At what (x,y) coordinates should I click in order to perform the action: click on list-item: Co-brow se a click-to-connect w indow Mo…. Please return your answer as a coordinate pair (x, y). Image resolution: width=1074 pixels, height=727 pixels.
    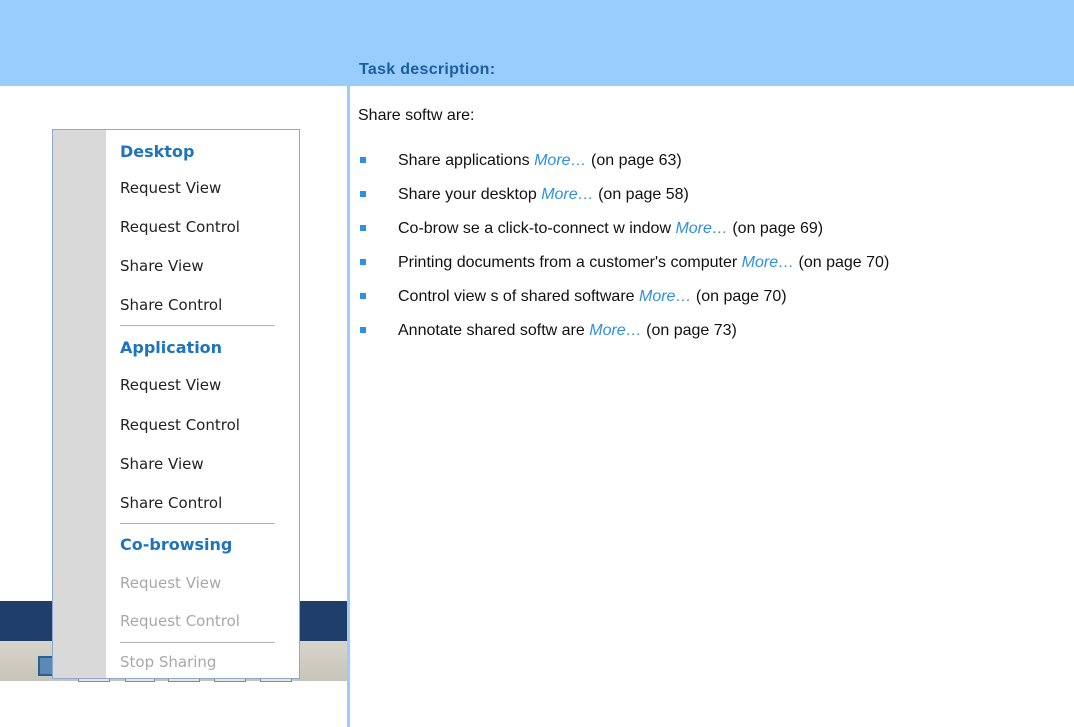
    Looking at the image, I should click on (698, 228).